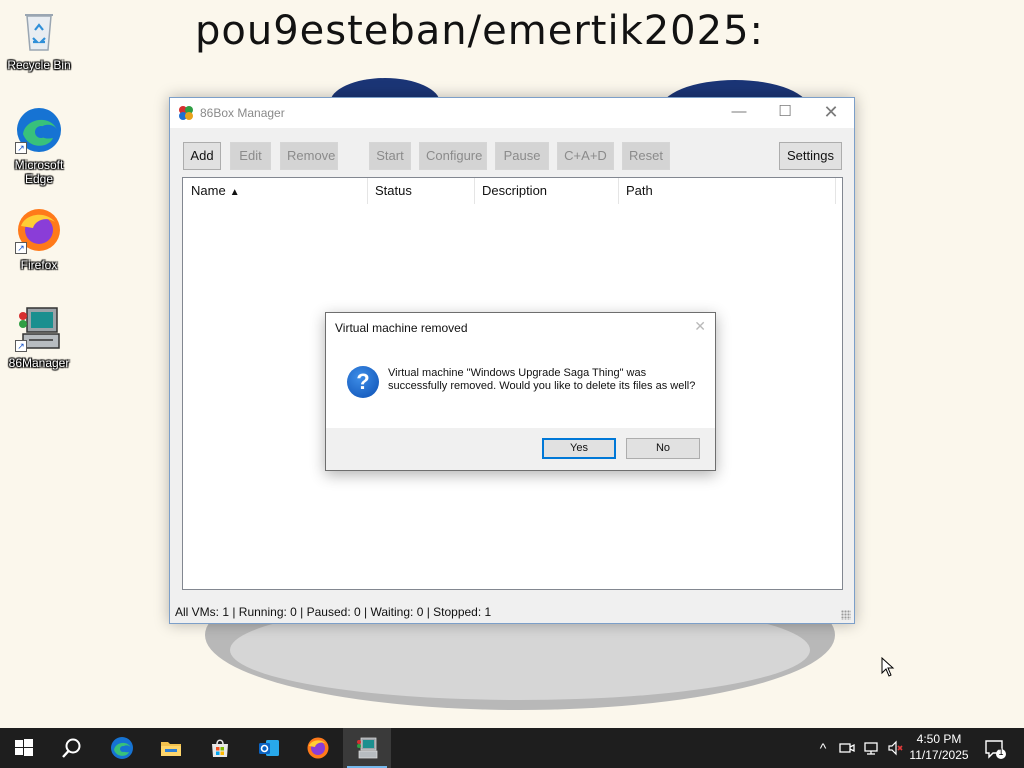 This screenshot has width=1024, height=768. I want to click on 86box-computer-icon: ↗, so click(39, 328).